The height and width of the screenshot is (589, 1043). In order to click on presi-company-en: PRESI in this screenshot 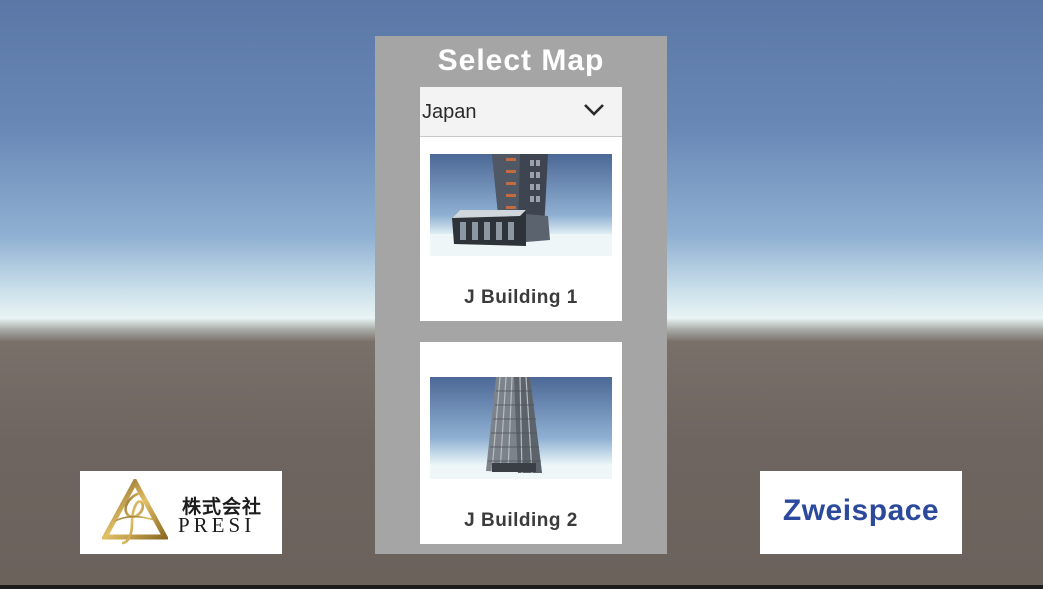, I will do `click(217, 525)`.